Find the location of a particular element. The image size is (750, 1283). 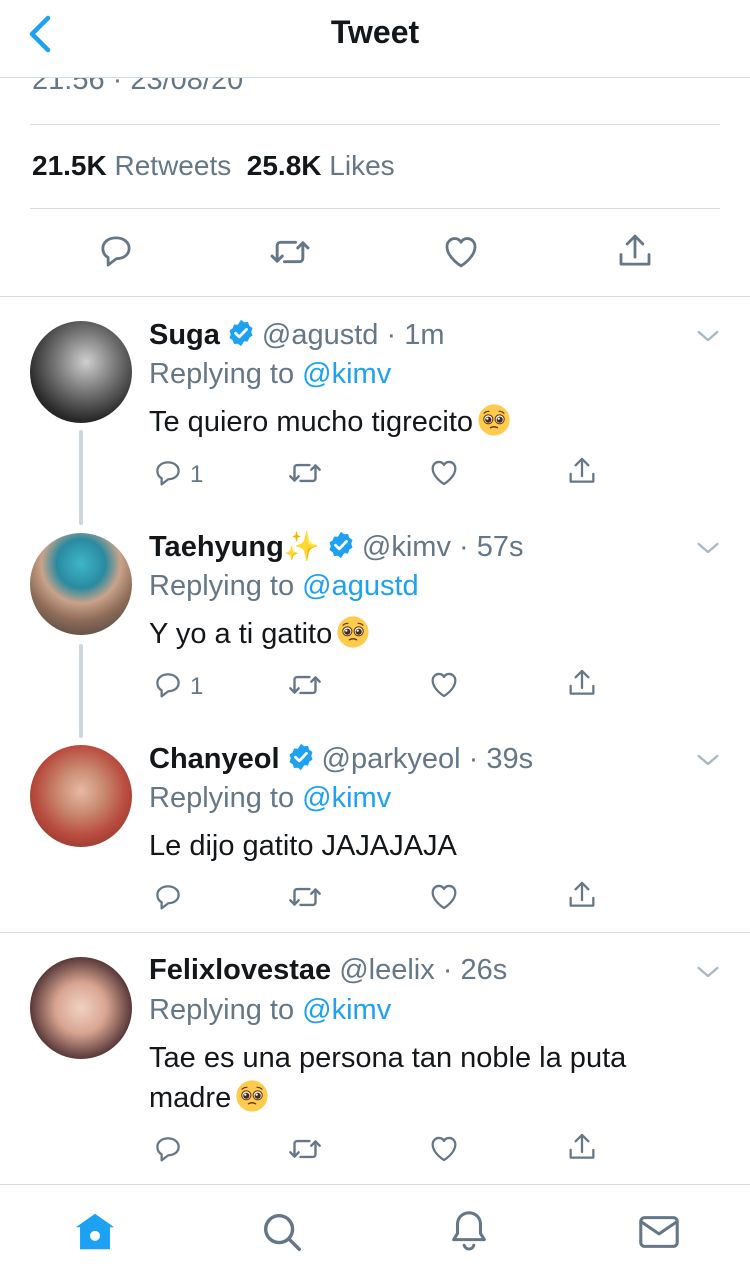

reply-text-content: Le dijo gatito JAJAJAJA is located at coordinates (303, 846).